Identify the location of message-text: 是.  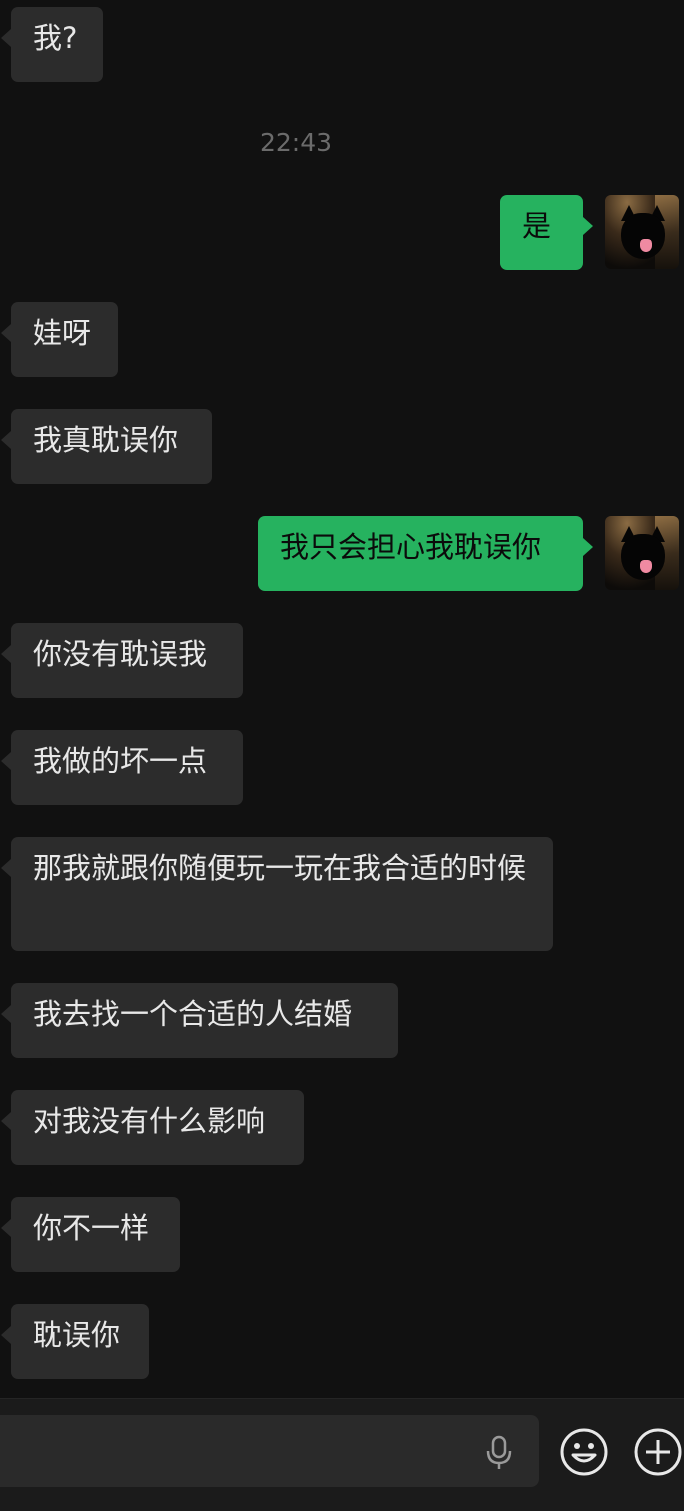
(537, 226).